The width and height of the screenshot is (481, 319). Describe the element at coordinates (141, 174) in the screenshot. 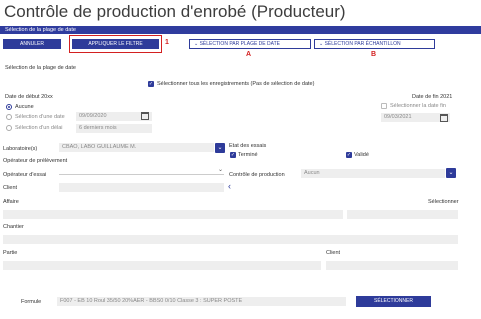

I see `test-operator-select` at that location.